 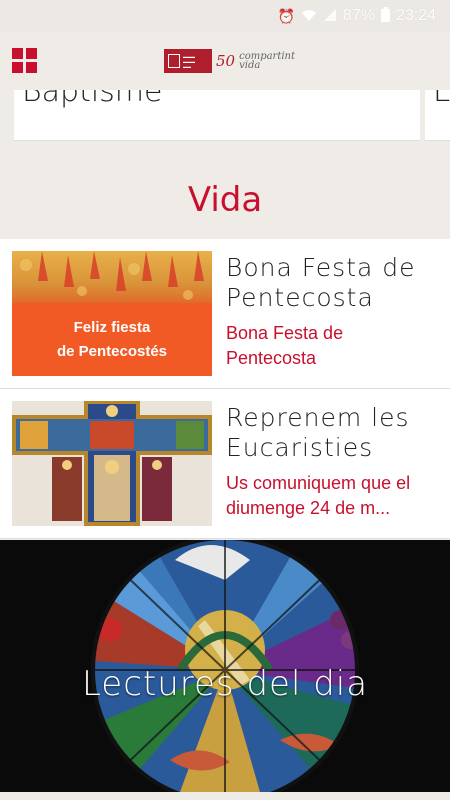 What do you see at coordinates (225, 684) in the screenshot?
I see `banner-title: Lectures del dia` at bounding box center [225, 684].